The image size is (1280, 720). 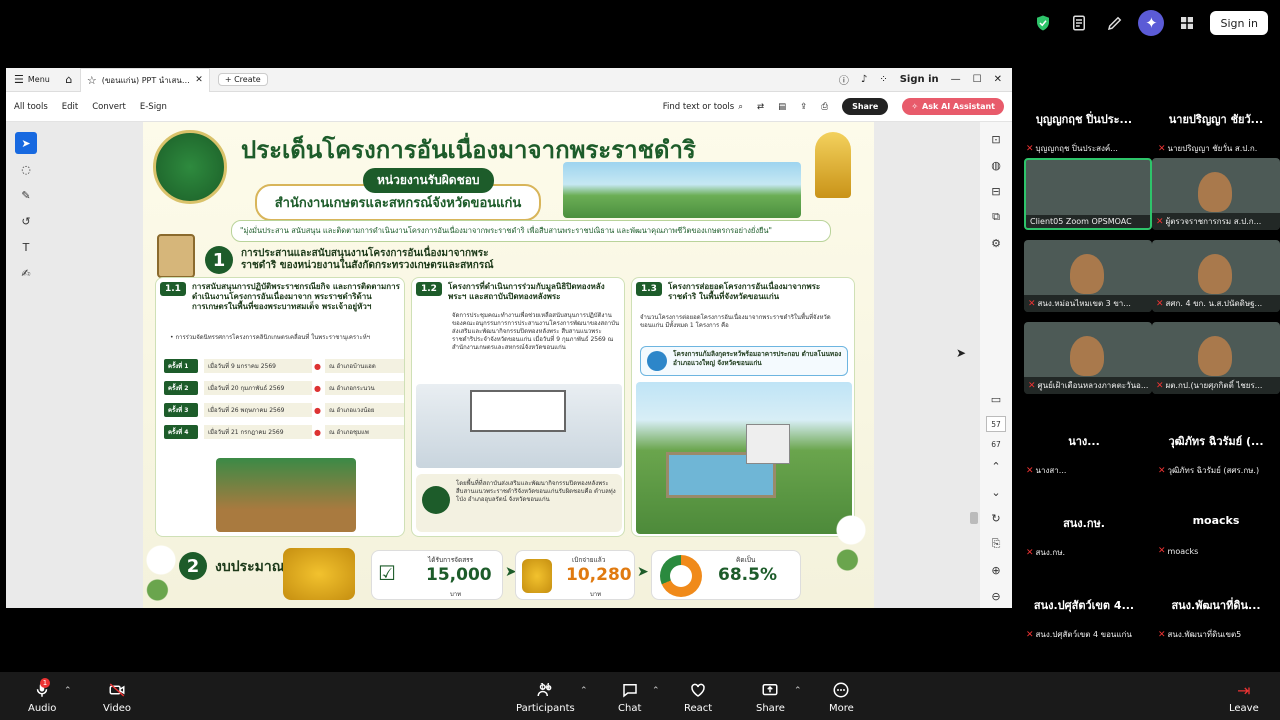 I want to click on convert-menu: Convert, so click(x=109, y=107).